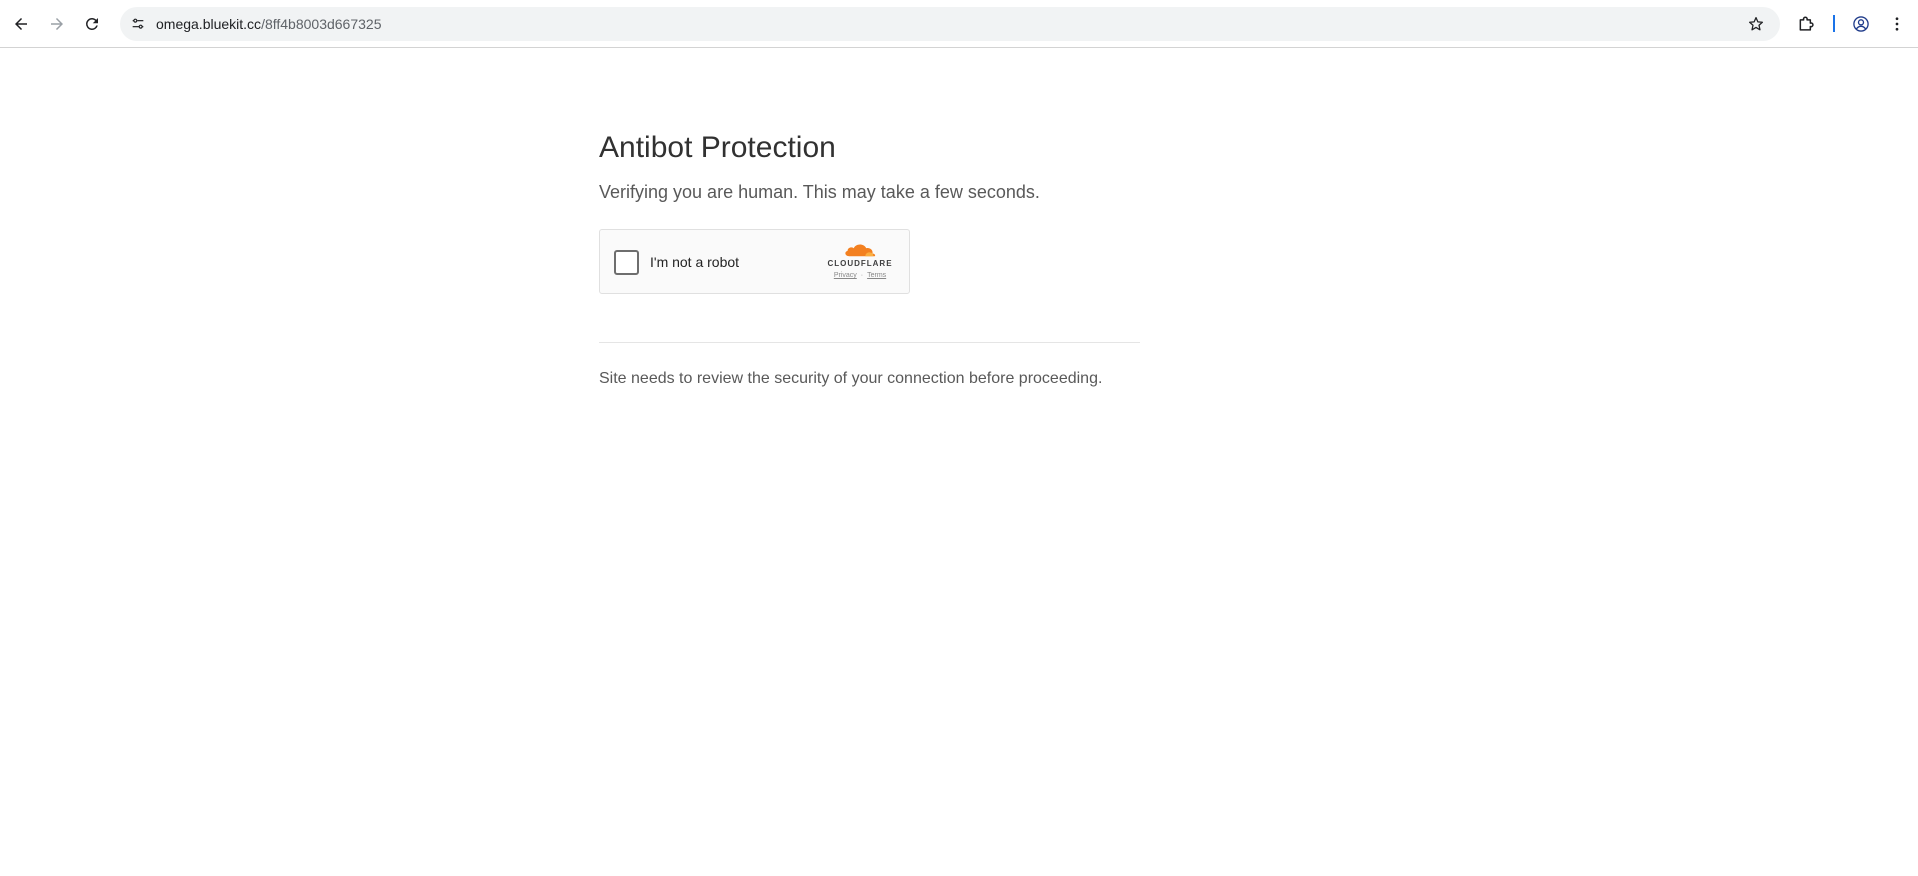 The width and height of the screenshot is (1918, 876). I want to click on profile-button, so click(1861, 24).